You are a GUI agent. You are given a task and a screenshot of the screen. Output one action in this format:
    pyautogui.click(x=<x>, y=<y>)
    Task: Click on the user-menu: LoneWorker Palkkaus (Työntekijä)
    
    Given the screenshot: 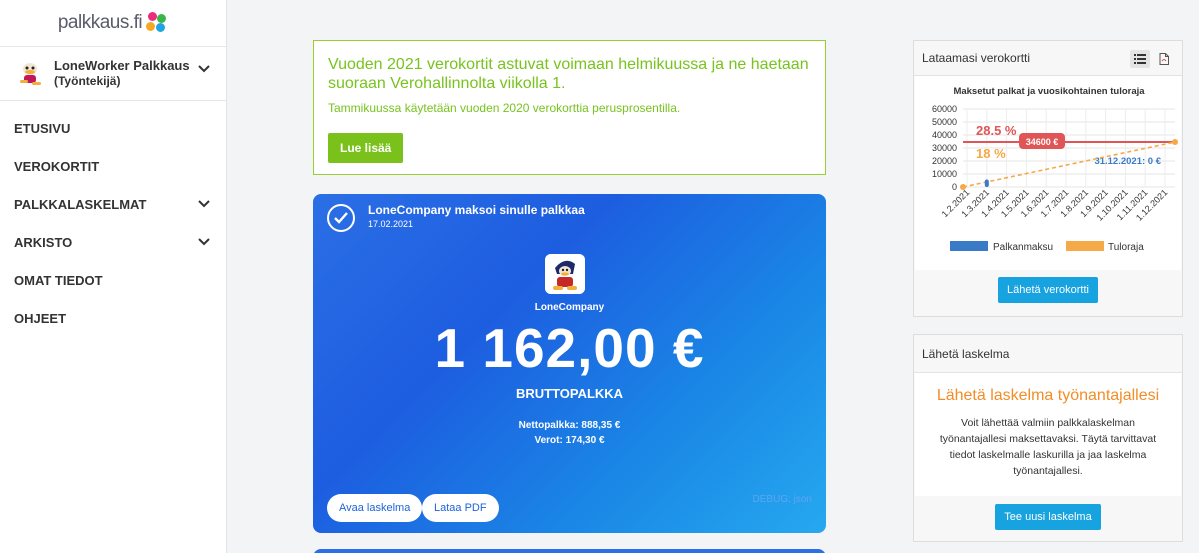 What is the action you would take?
    pyautogui.click(x=113, y=74)
    